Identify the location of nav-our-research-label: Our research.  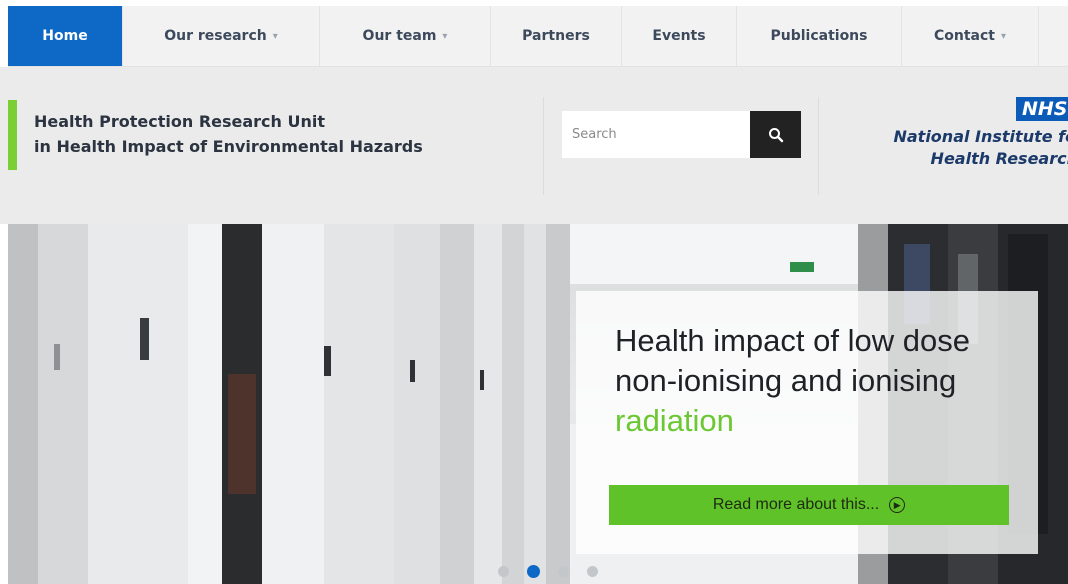
(215, 36).